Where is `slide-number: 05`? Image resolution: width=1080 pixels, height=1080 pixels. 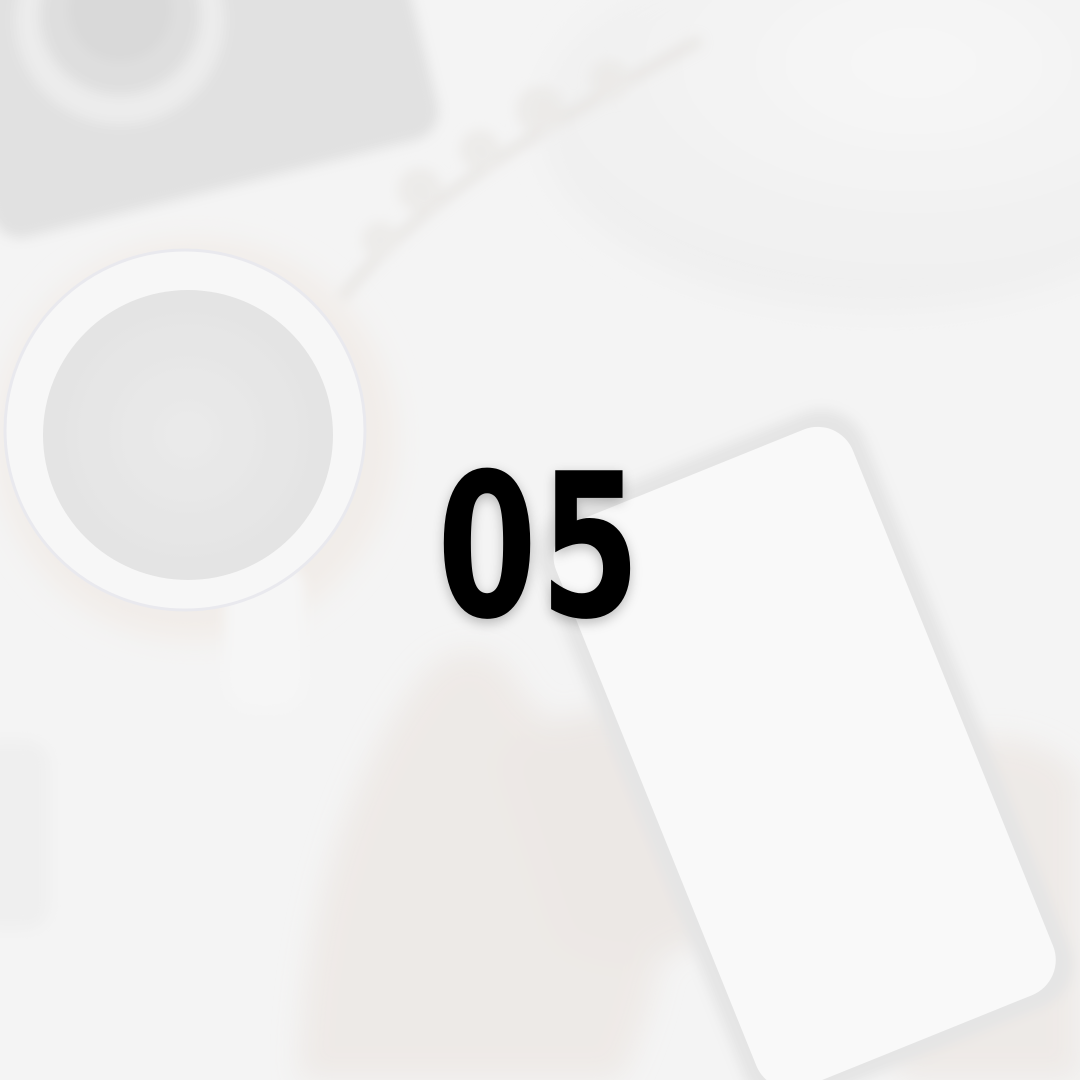 slide-number: 05 is located at coordinates (540, 547).